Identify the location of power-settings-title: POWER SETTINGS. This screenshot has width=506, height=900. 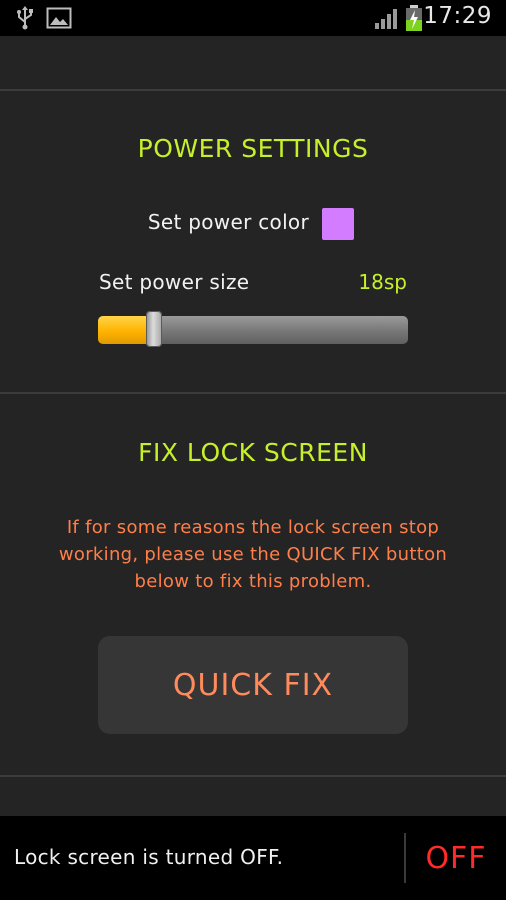
(253, 148).